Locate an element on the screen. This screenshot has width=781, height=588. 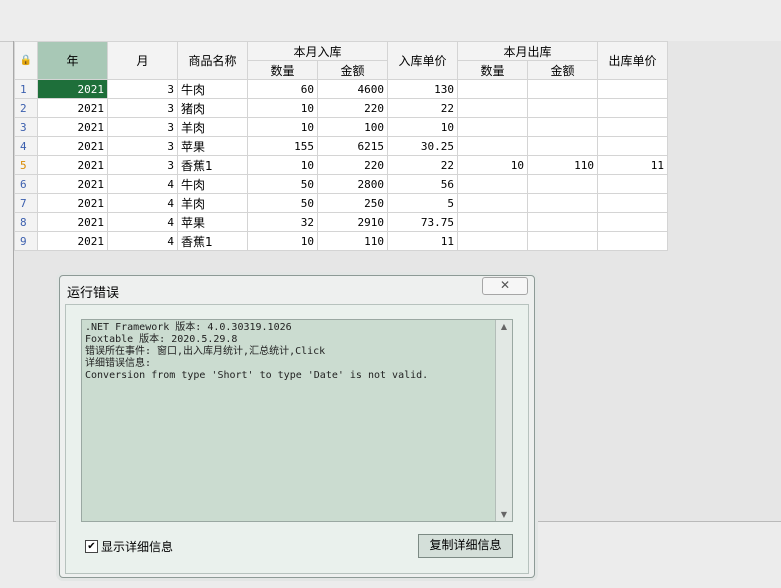
cell-in-amount: 250 is located at coordinates (352, 203).